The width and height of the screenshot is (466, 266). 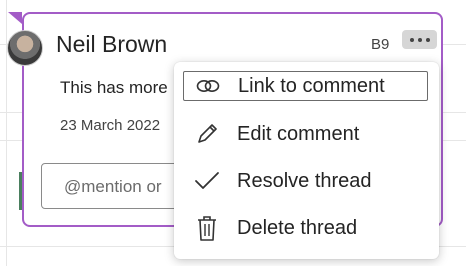 I want to click on cell-reference: B9, so click(x=380, y=44).